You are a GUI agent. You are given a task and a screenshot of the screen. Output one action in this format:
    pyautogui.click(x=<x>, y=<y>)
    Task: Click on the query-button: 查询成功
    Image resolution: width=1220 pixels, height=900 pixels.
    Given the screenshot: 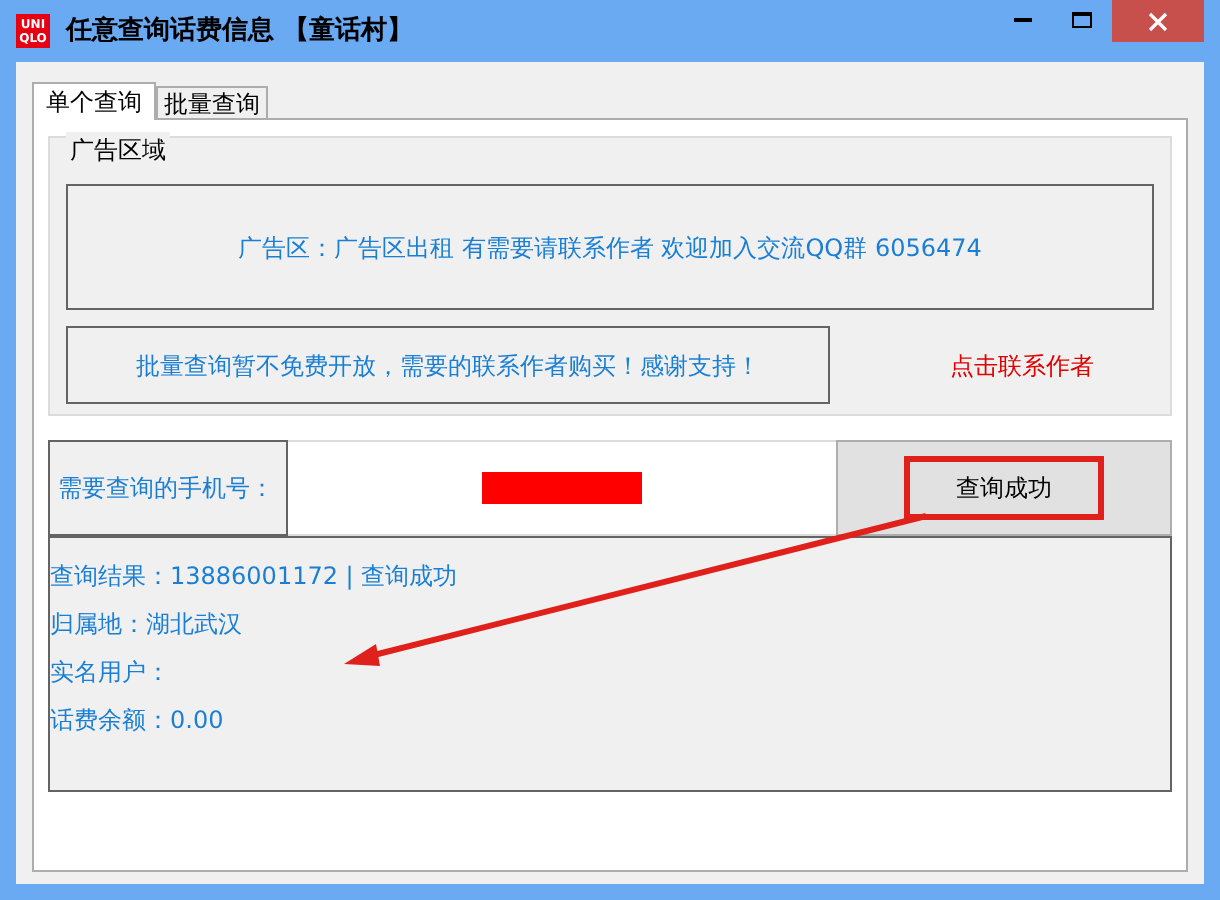 What is the action you would take?
    pyautogui.click(x=1004, y=488)
    